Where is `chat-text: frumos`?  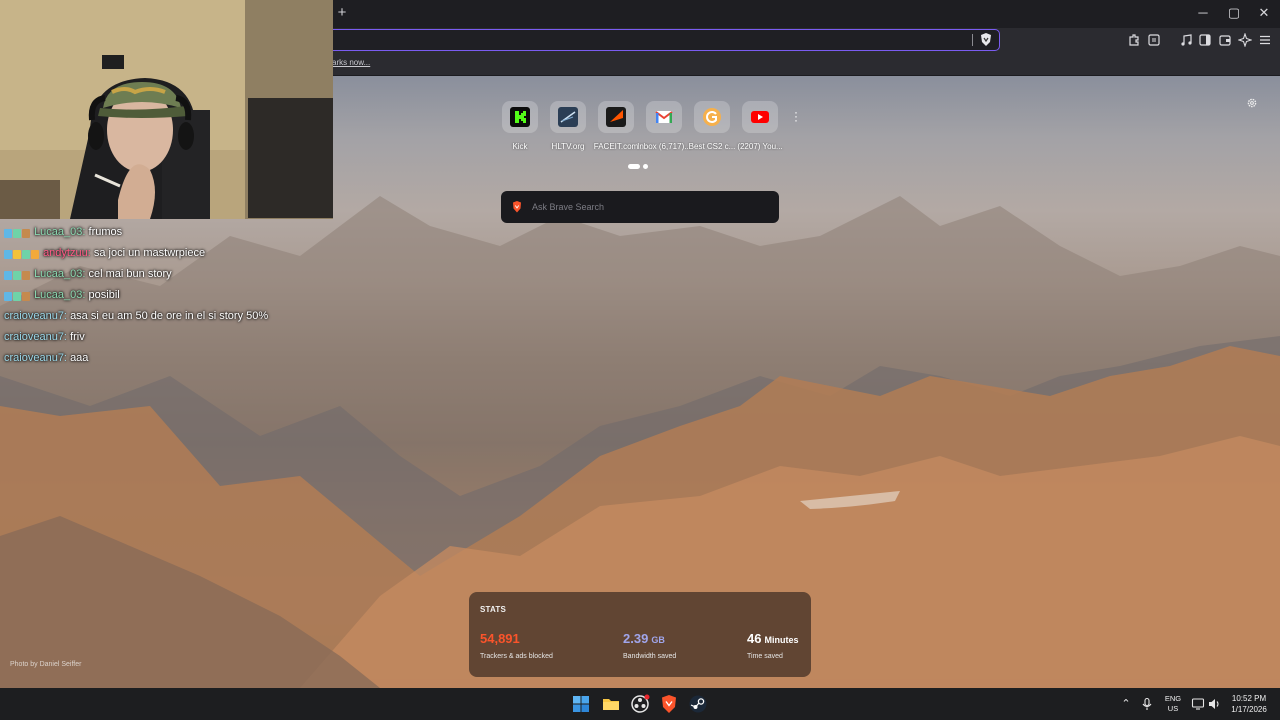
chat-text: frumos is located at coordinates (105, 232).